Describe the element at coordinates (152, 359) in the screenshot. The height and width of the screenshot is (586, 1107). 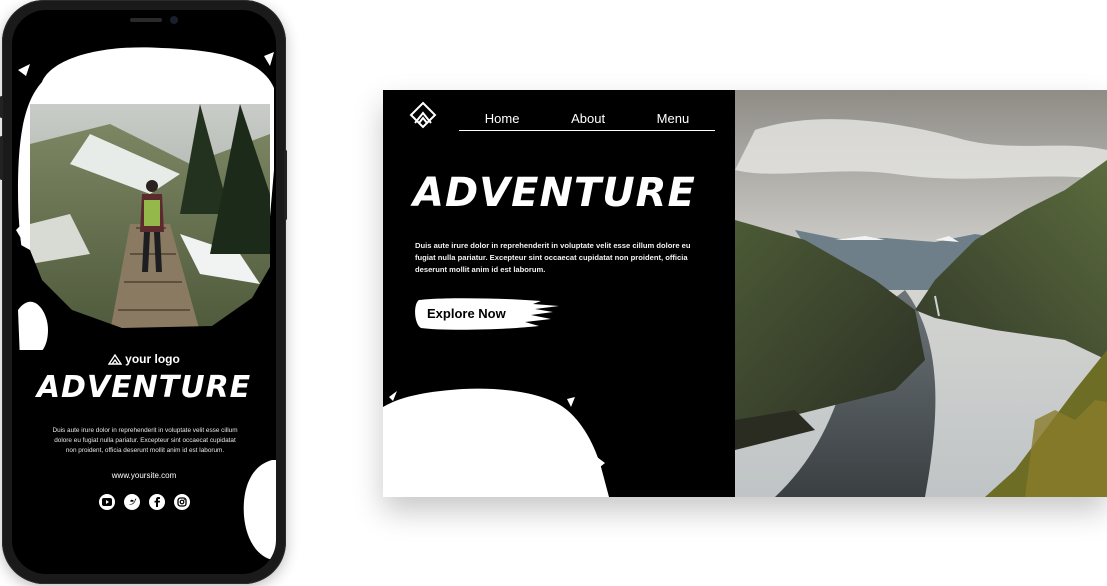
I see `phone-logo-text: your logo` at that location.